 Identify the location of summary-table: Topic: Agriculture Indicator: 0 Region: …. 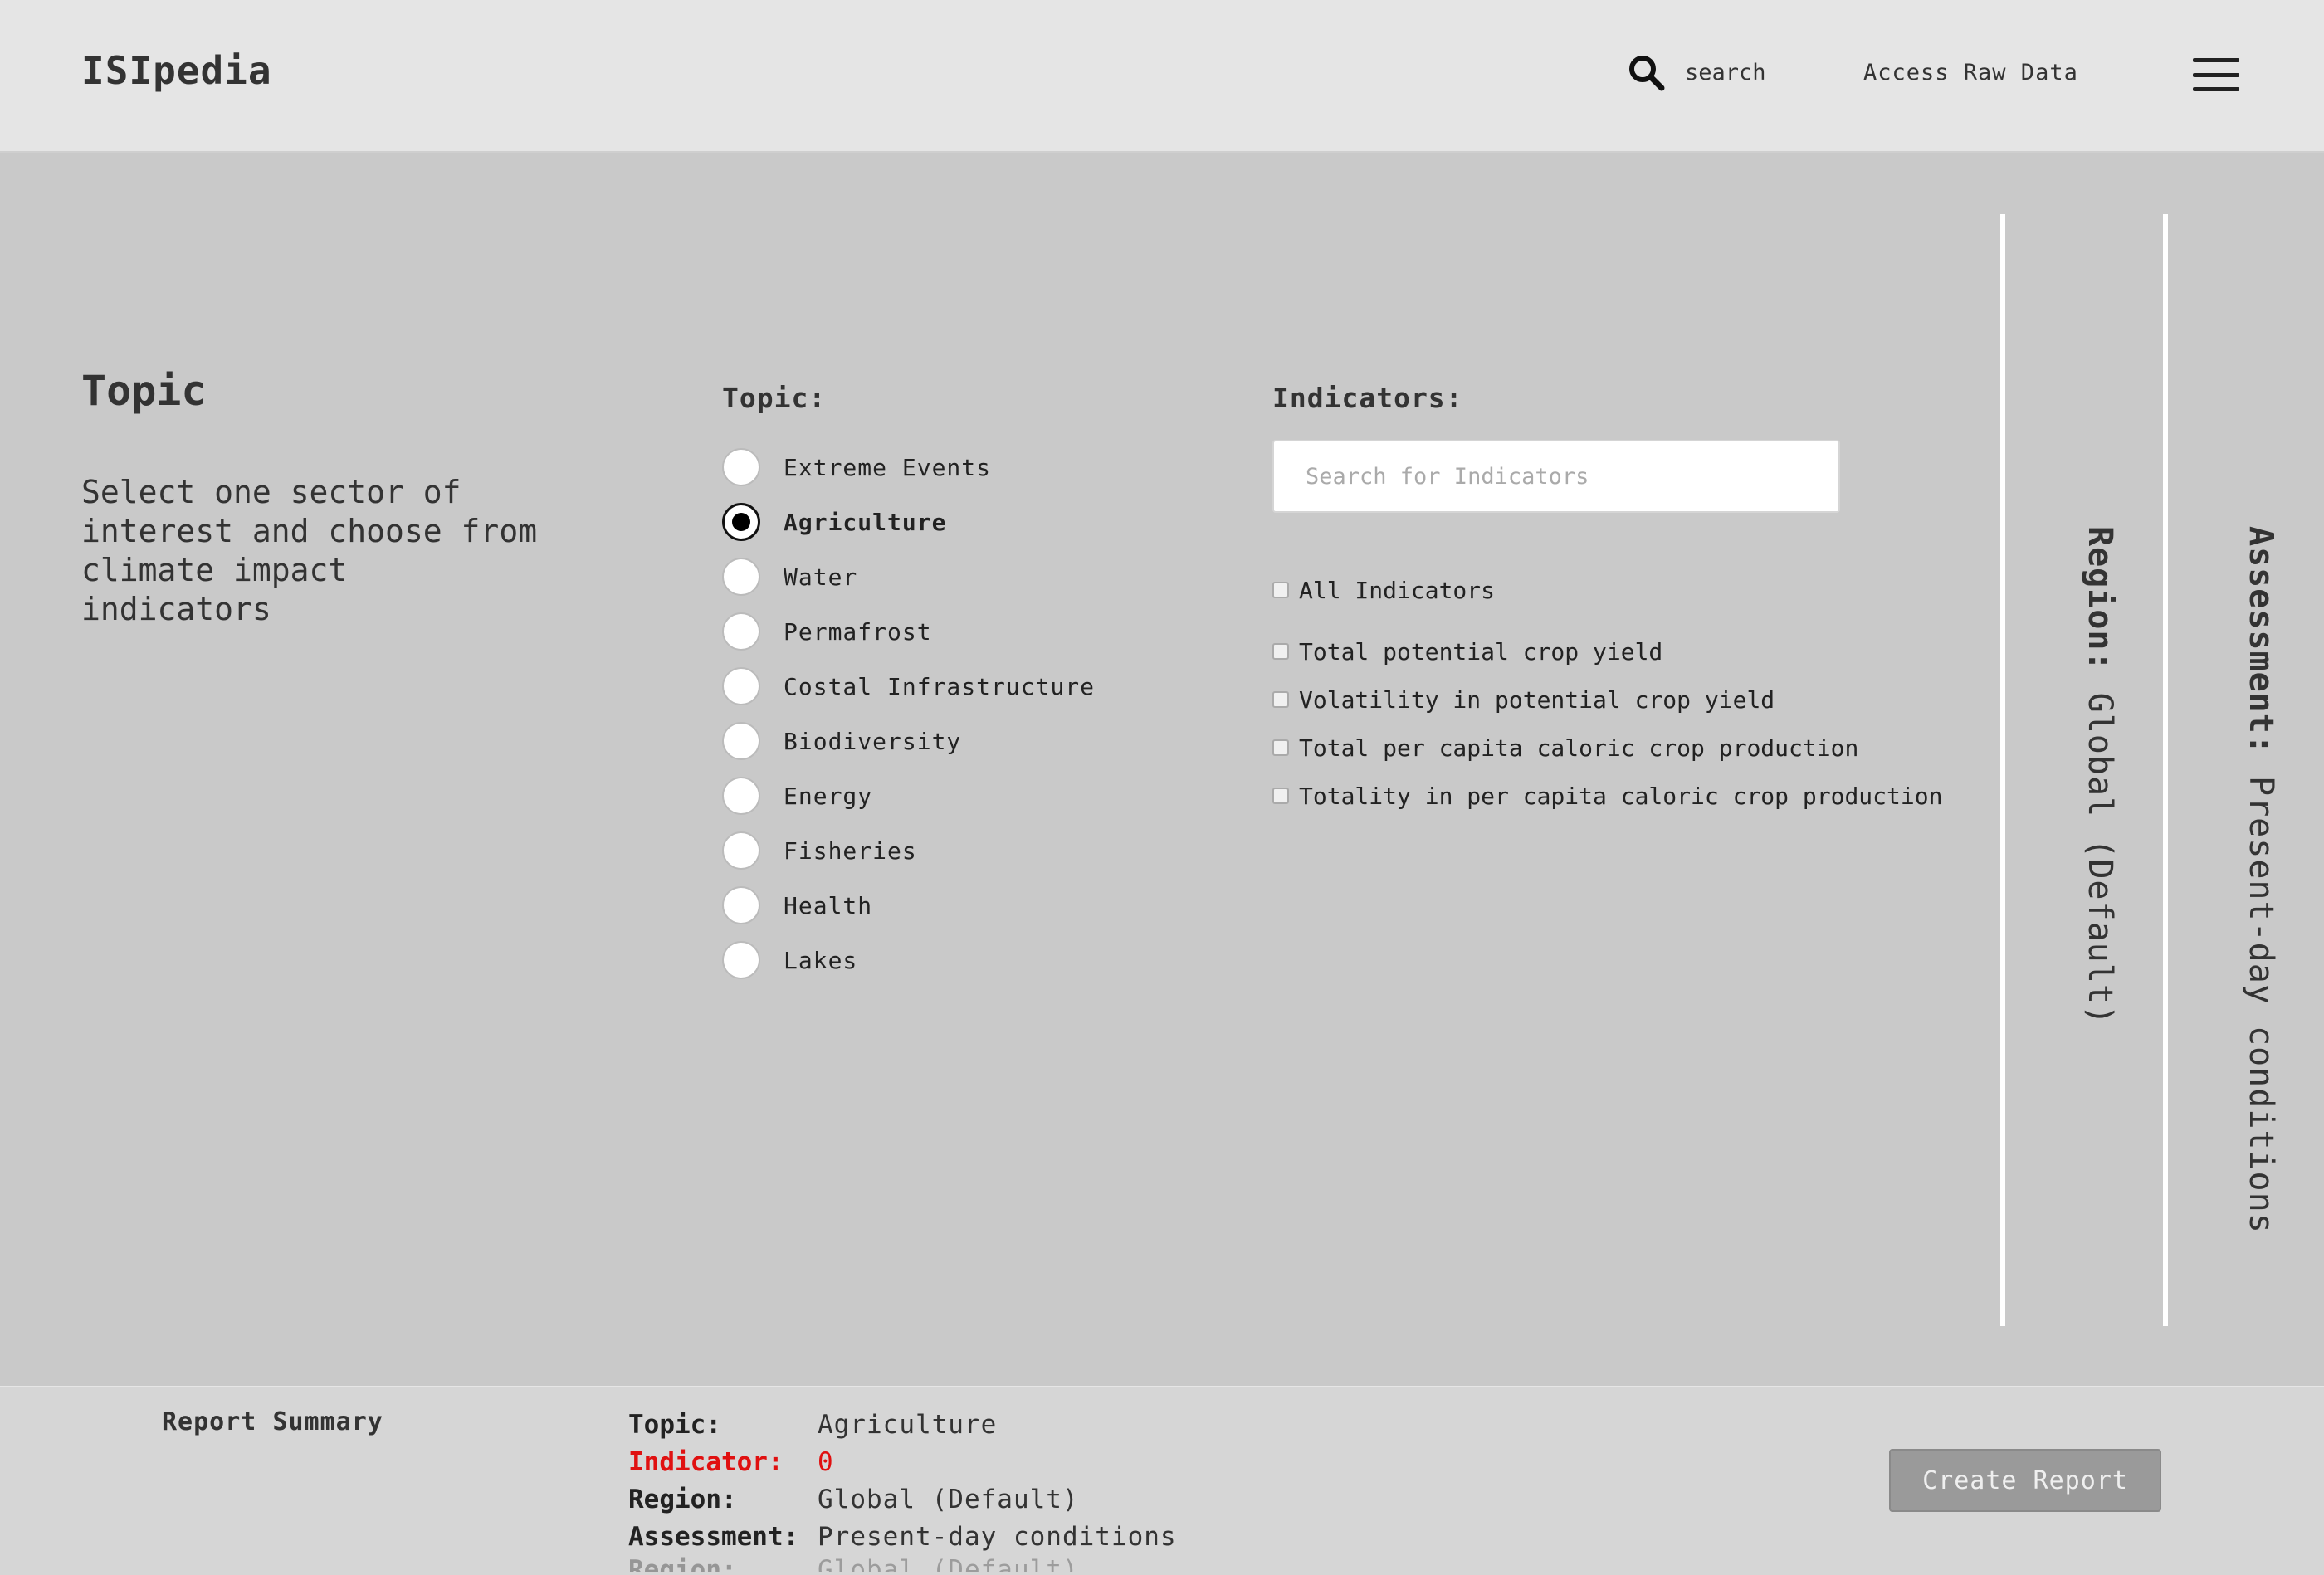
(903, 1489).